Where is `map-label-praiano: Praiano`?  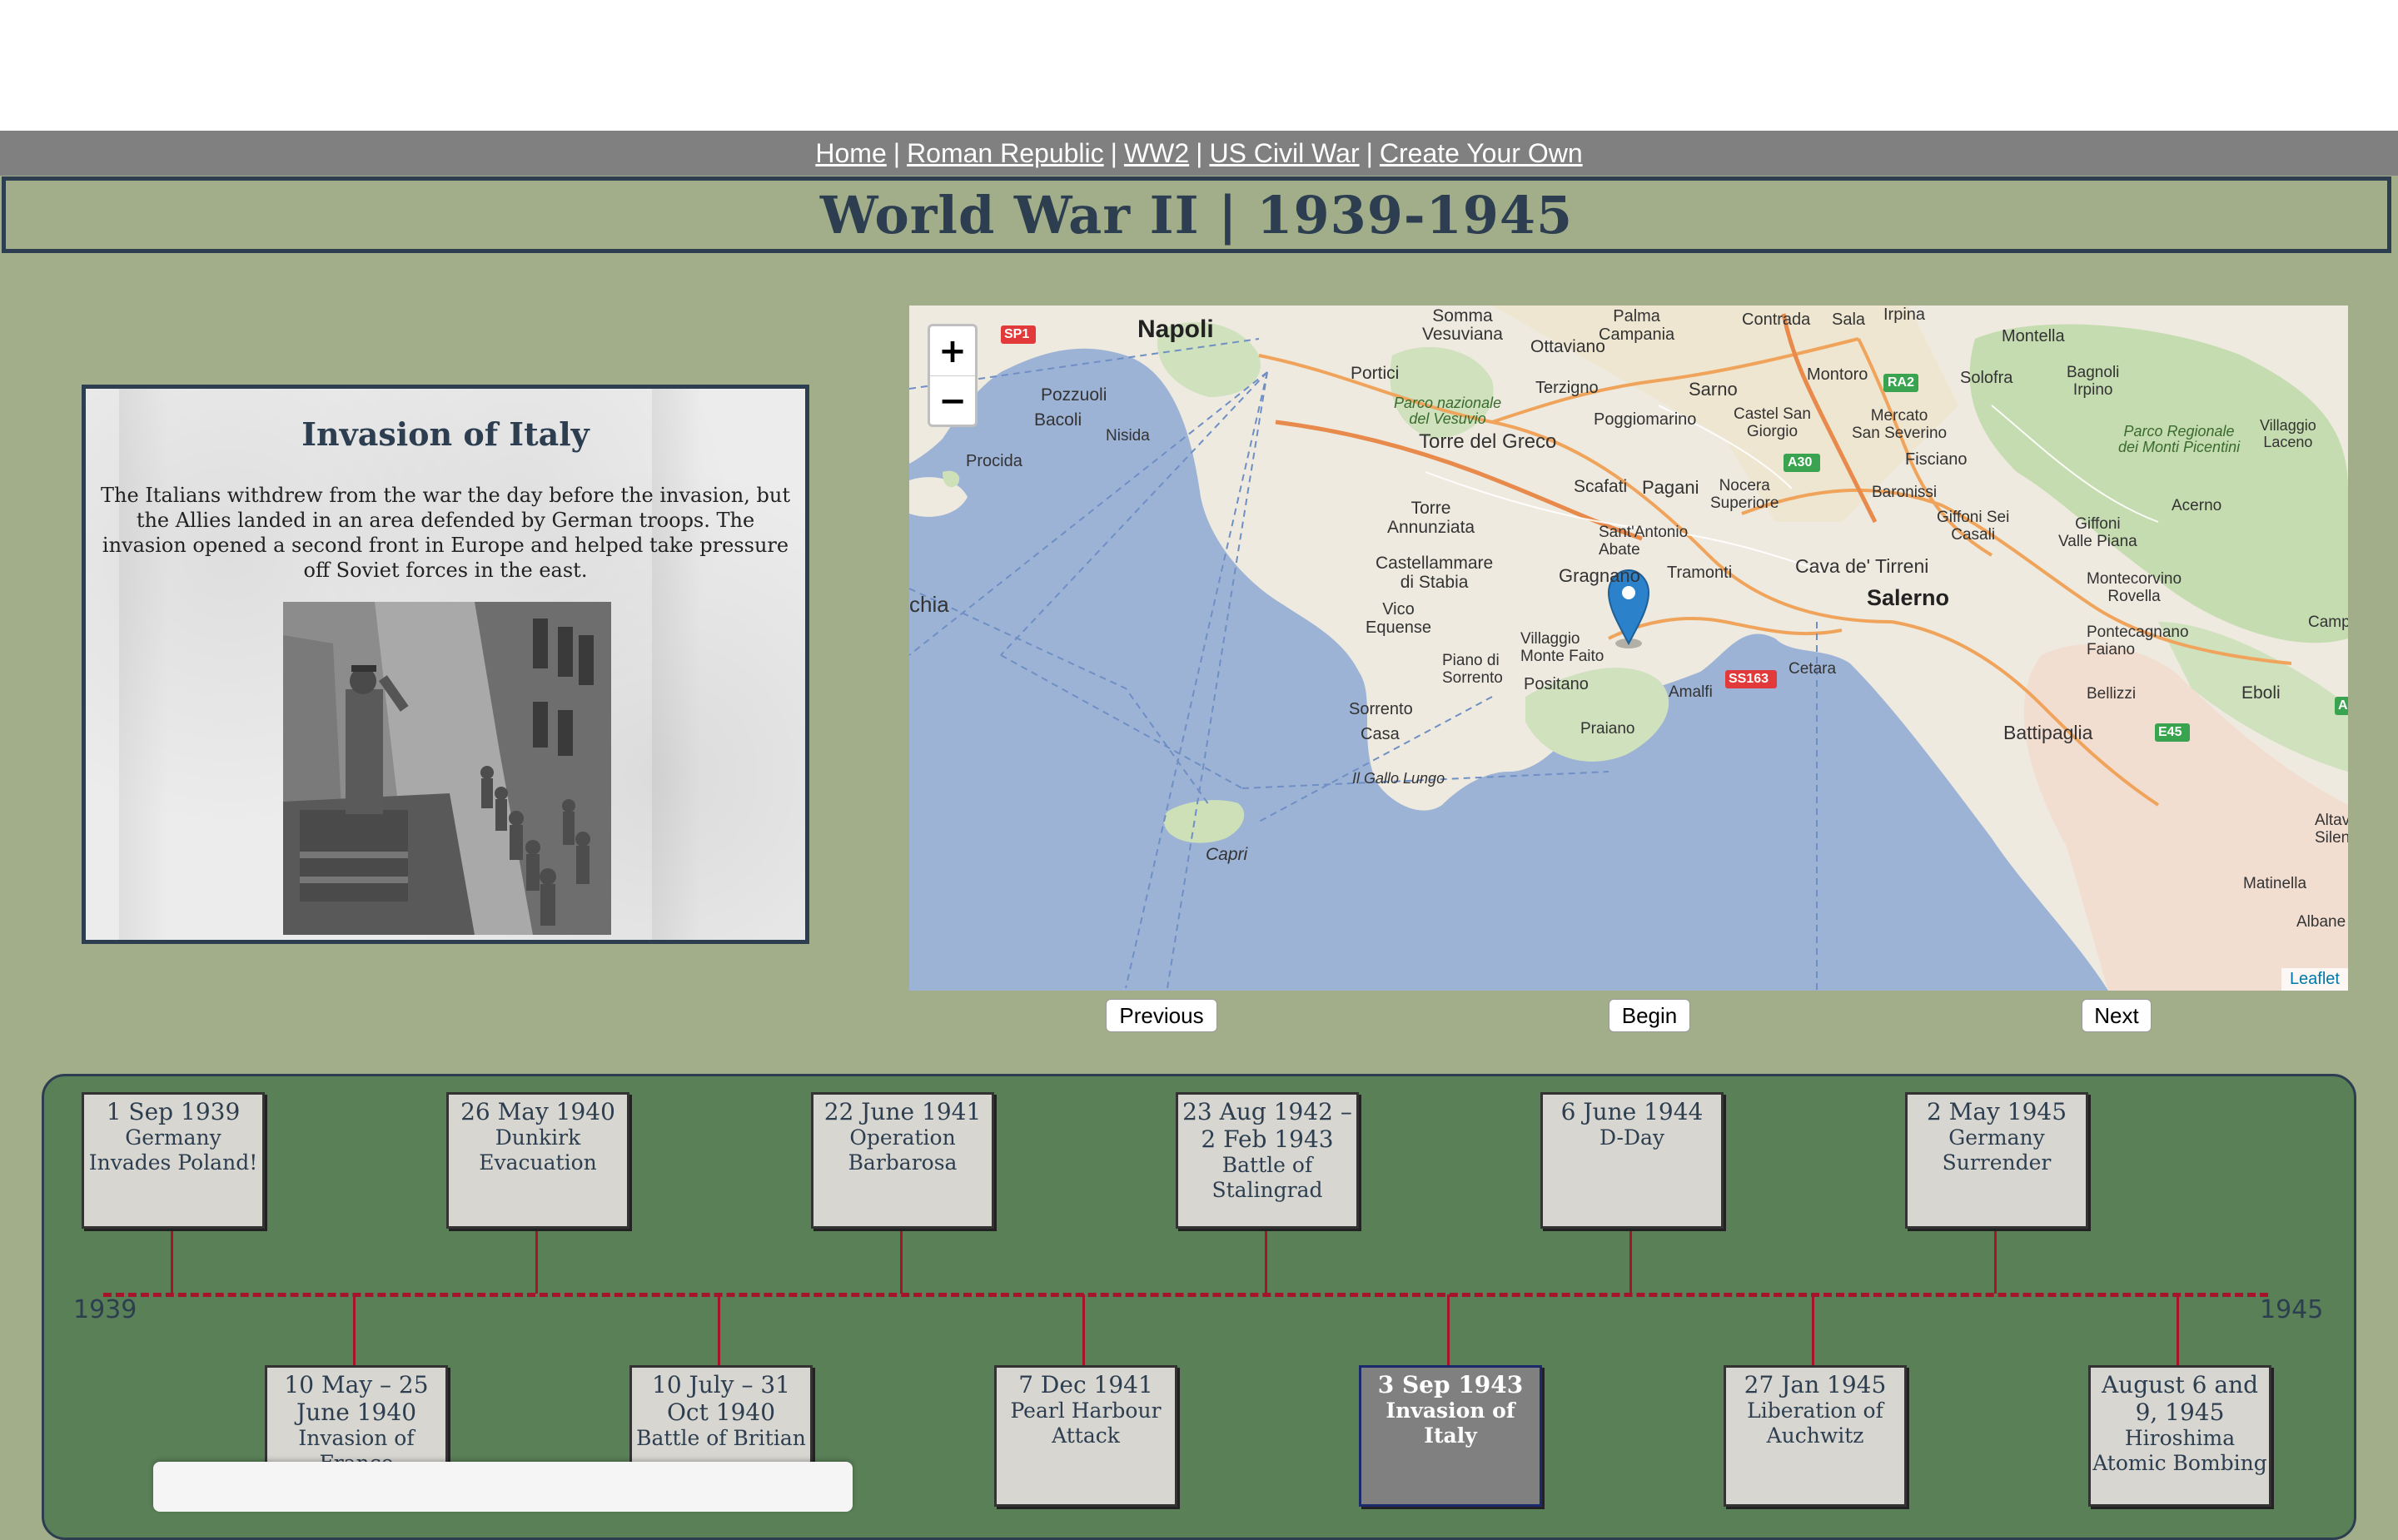
map-label-praiano: Praiano is located at coordinates (1607, 729).